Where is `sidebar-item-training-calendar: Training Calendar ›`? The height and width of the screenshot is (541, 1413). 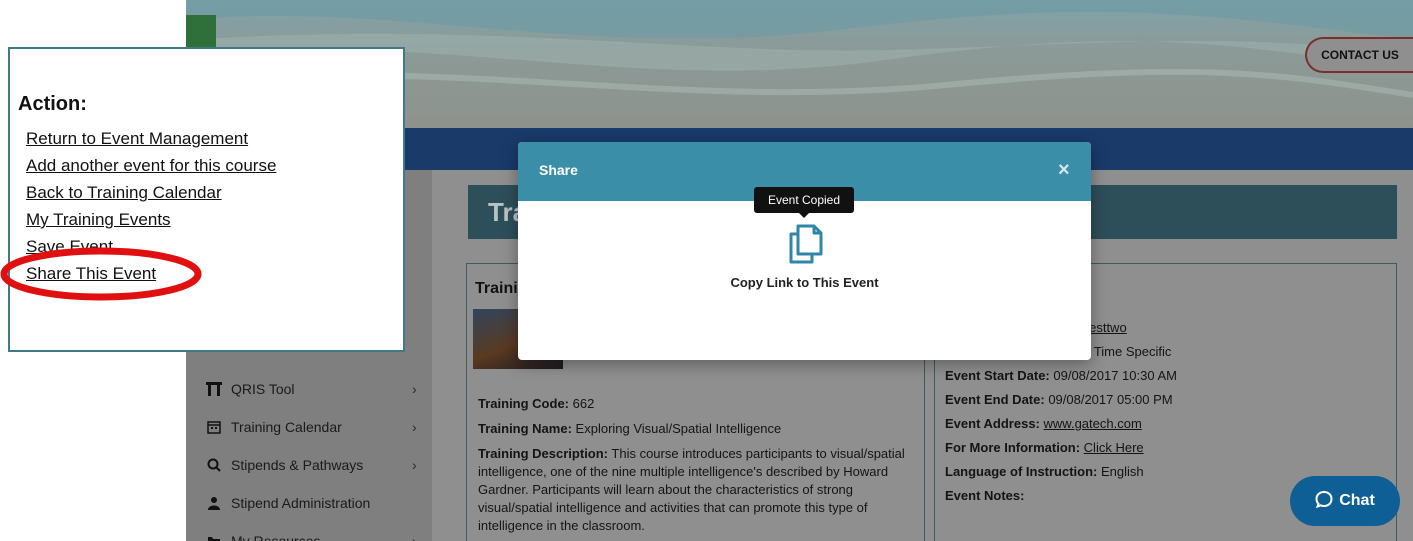 sidebar-item-training-calendar: Training Calendar › is located at coordinates (309, 427).